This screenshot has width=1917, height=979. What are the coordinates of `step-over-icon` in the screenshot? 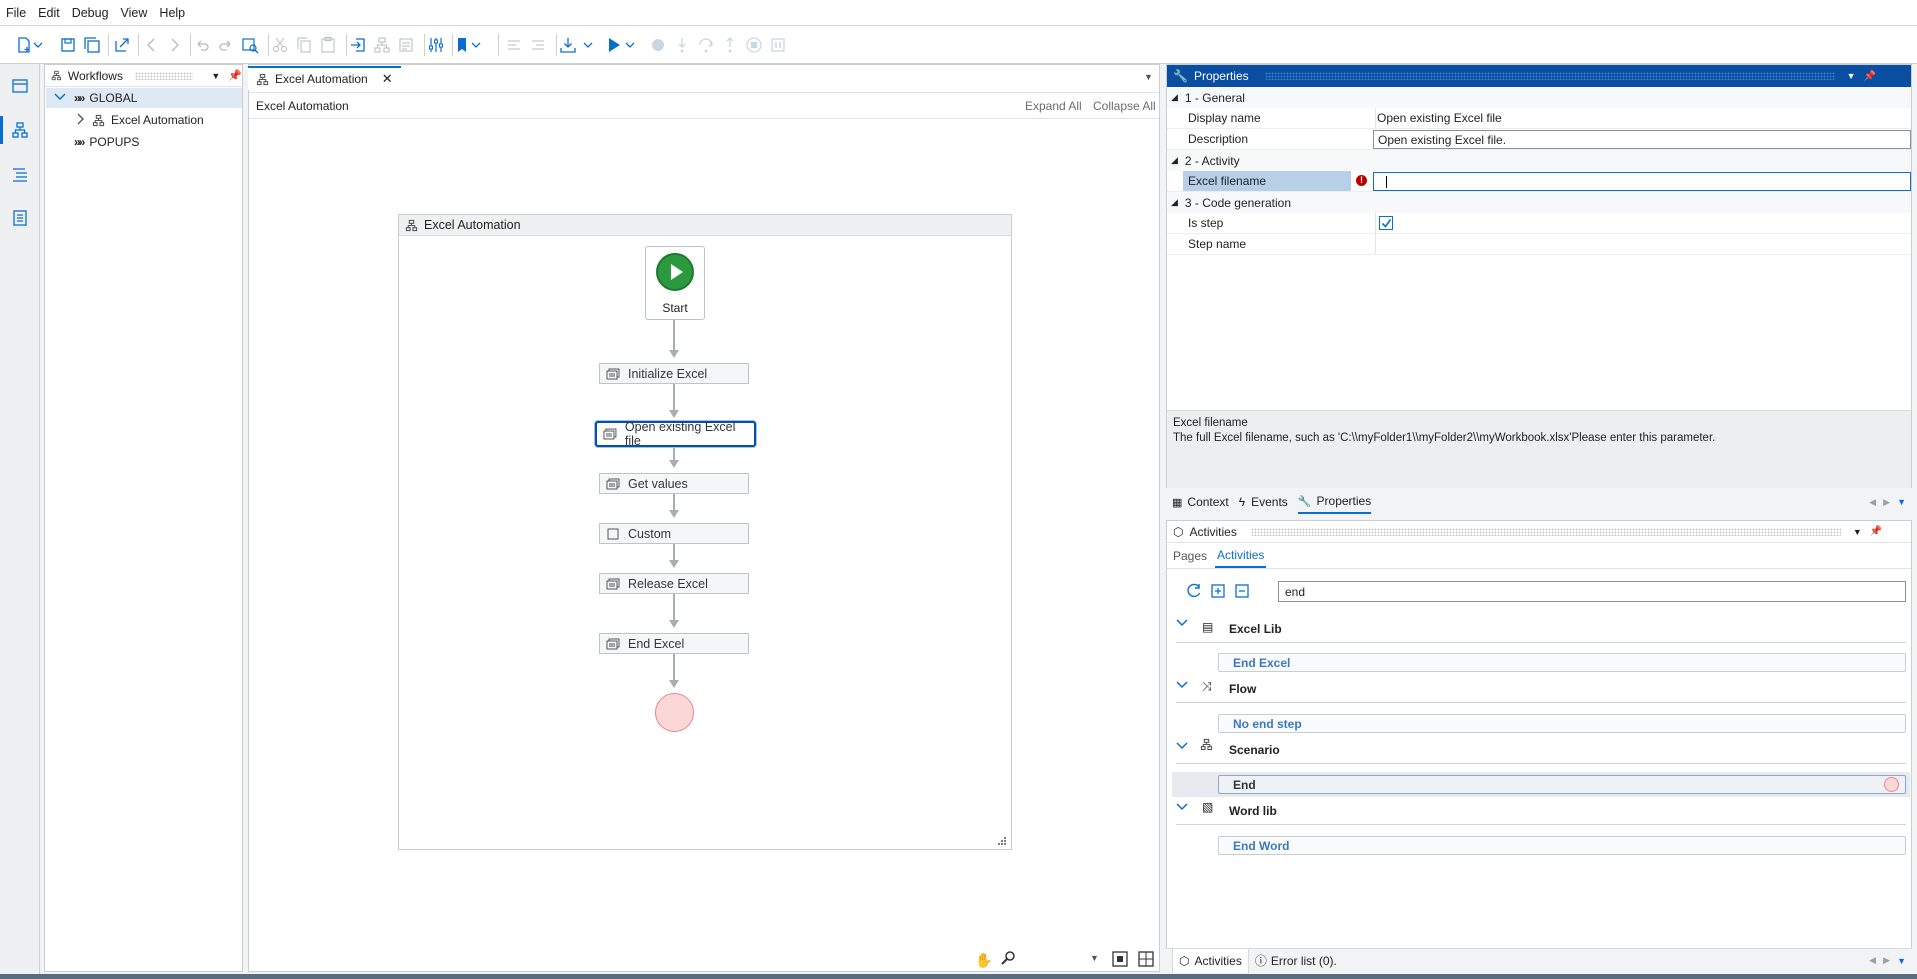 It's located at (706, 45).